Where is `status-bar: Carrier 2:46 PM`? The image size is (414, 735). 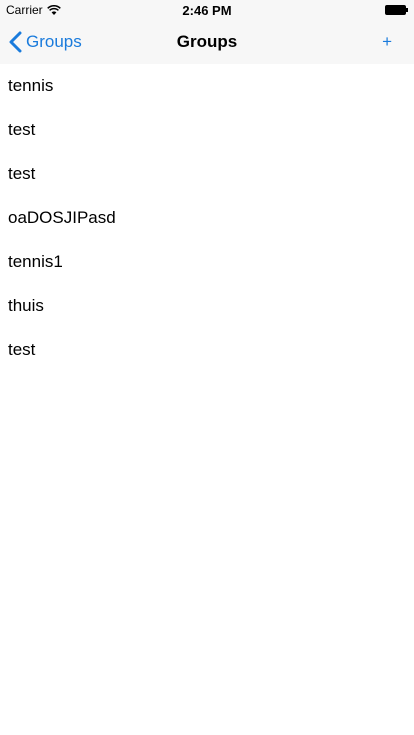
status-bar: Carrier 2:46 PM is located at coordinates (207, 10).